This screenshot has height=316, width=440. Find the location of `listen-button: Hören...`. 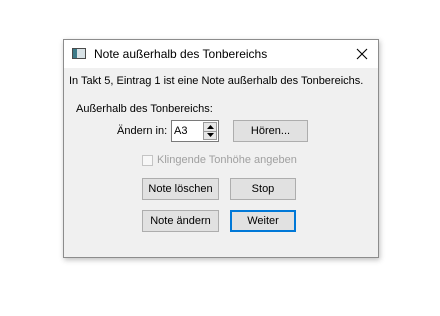

listen-button: Hören... is located at coordinates (270, 131).